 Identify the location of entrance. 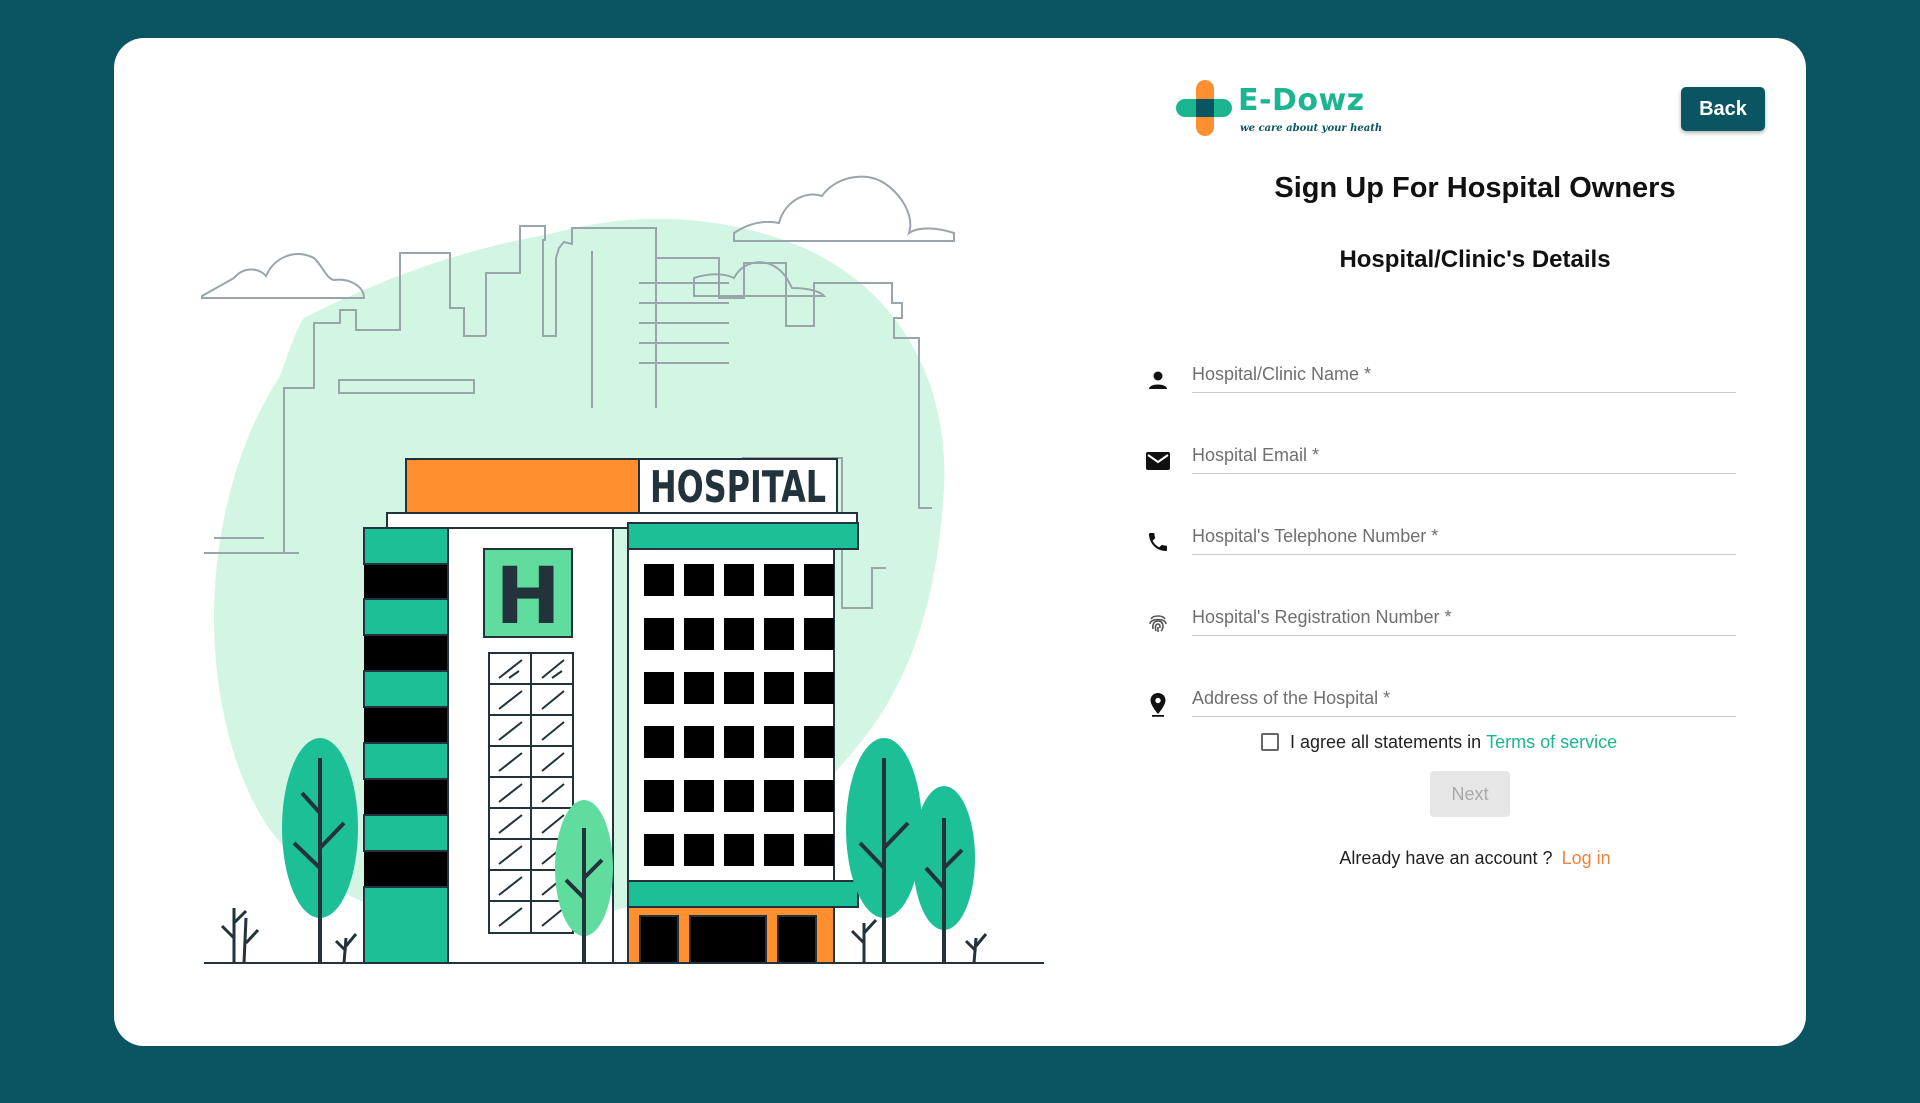
(731, 935).